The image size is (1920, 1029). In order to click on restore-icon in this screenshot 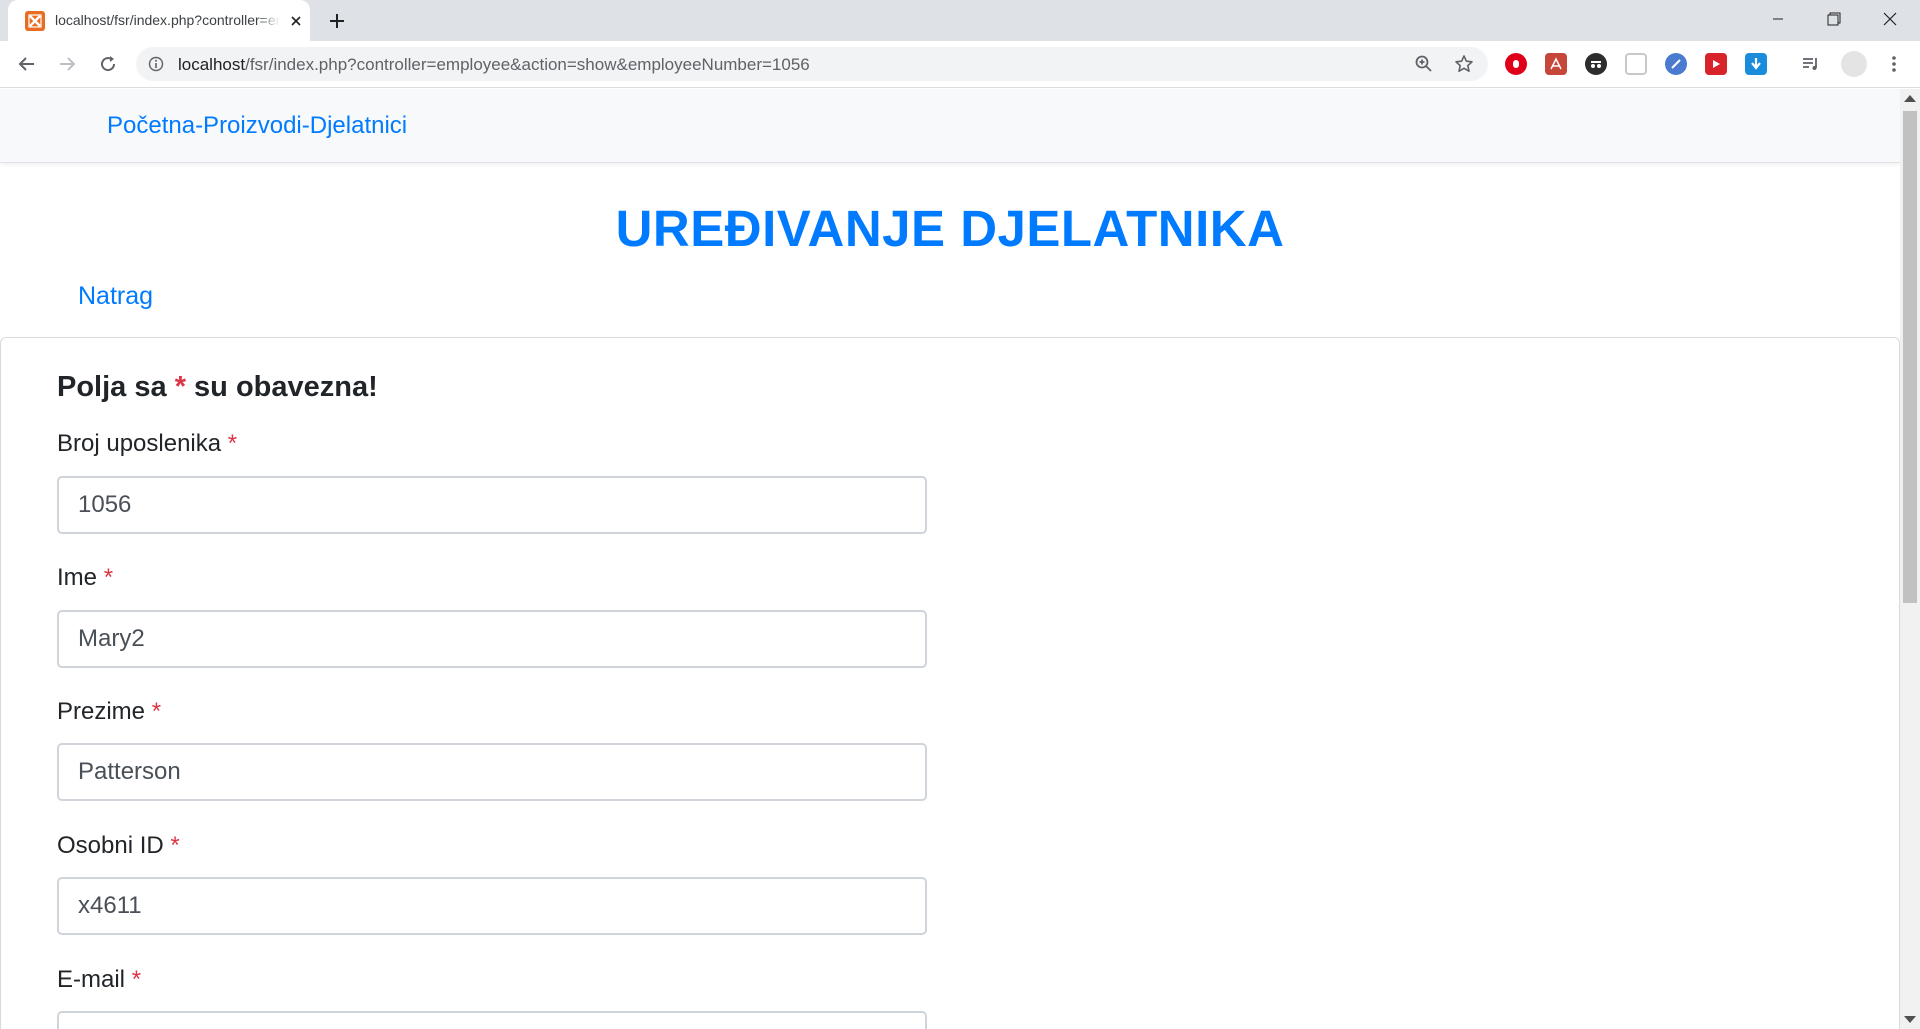, I will do `click(1834, 19)`.